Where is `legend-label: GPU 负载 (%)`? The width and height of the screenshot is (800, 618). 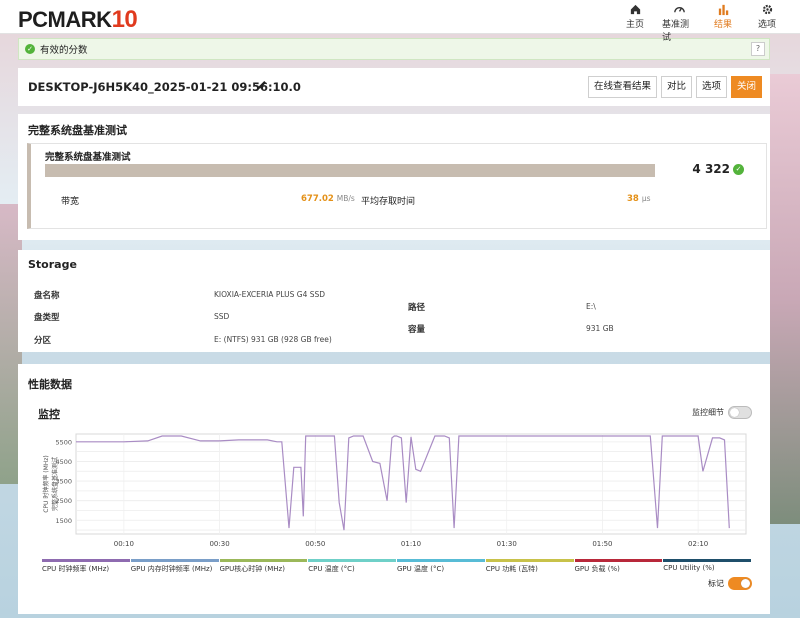 legend-label: GPU 负载 (%) is located at coordinates (597, 569).